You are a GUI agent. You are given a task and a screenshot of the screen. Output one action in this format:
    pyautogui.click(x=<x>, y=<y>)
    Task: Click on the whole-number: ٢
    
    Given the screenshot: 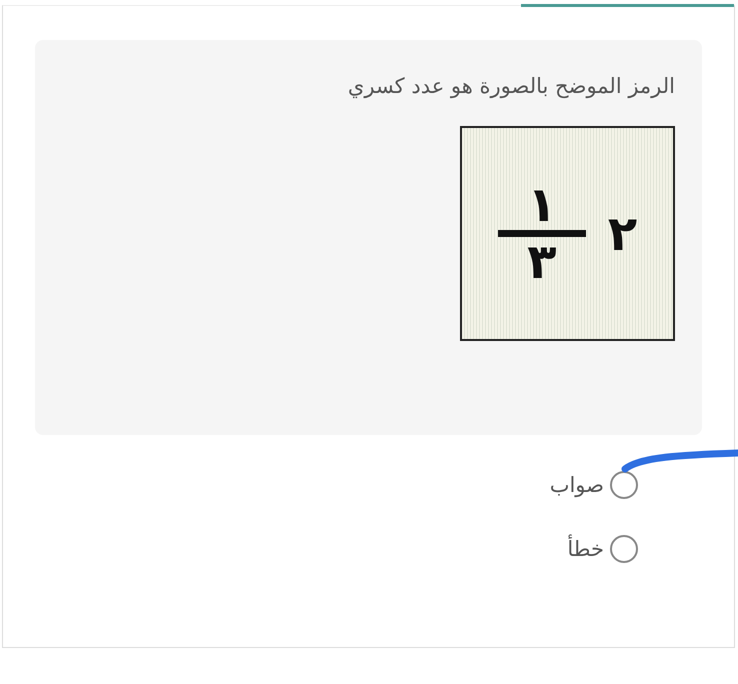 What is the action you would take?
    pyautogui.click(x=623, y=233)
    